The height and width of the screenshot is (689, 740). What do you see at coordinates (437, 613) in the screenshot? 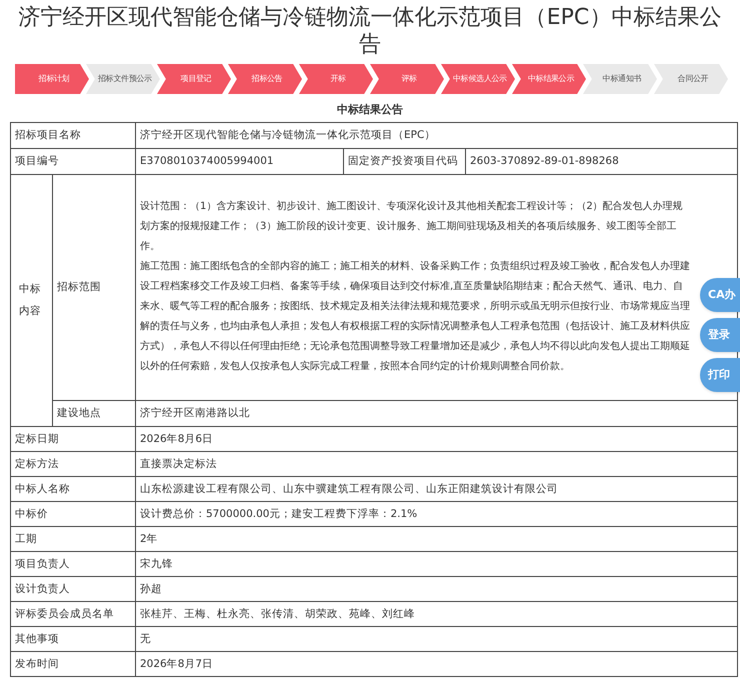
I see `field-value: 张桂芹、王梅、杜永亮、张传清、胡荣政、苑峰、刘红峰` at bounding box center [437, 613].